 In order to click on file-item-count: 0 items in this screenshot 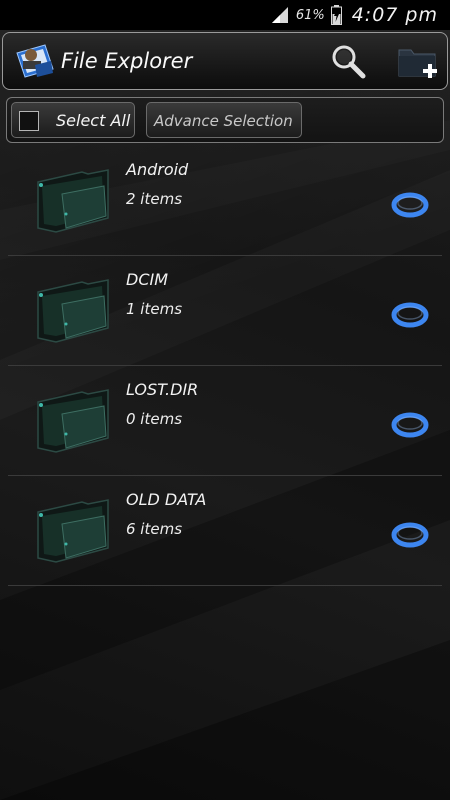, I will do `click(154, 419)`.